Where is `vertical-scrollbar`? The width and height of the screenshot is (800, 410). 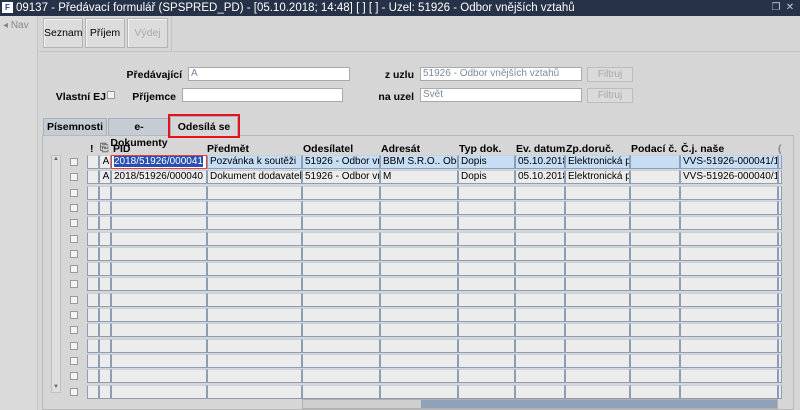 vertical-scrollbar is located at coordinates (56, 274).